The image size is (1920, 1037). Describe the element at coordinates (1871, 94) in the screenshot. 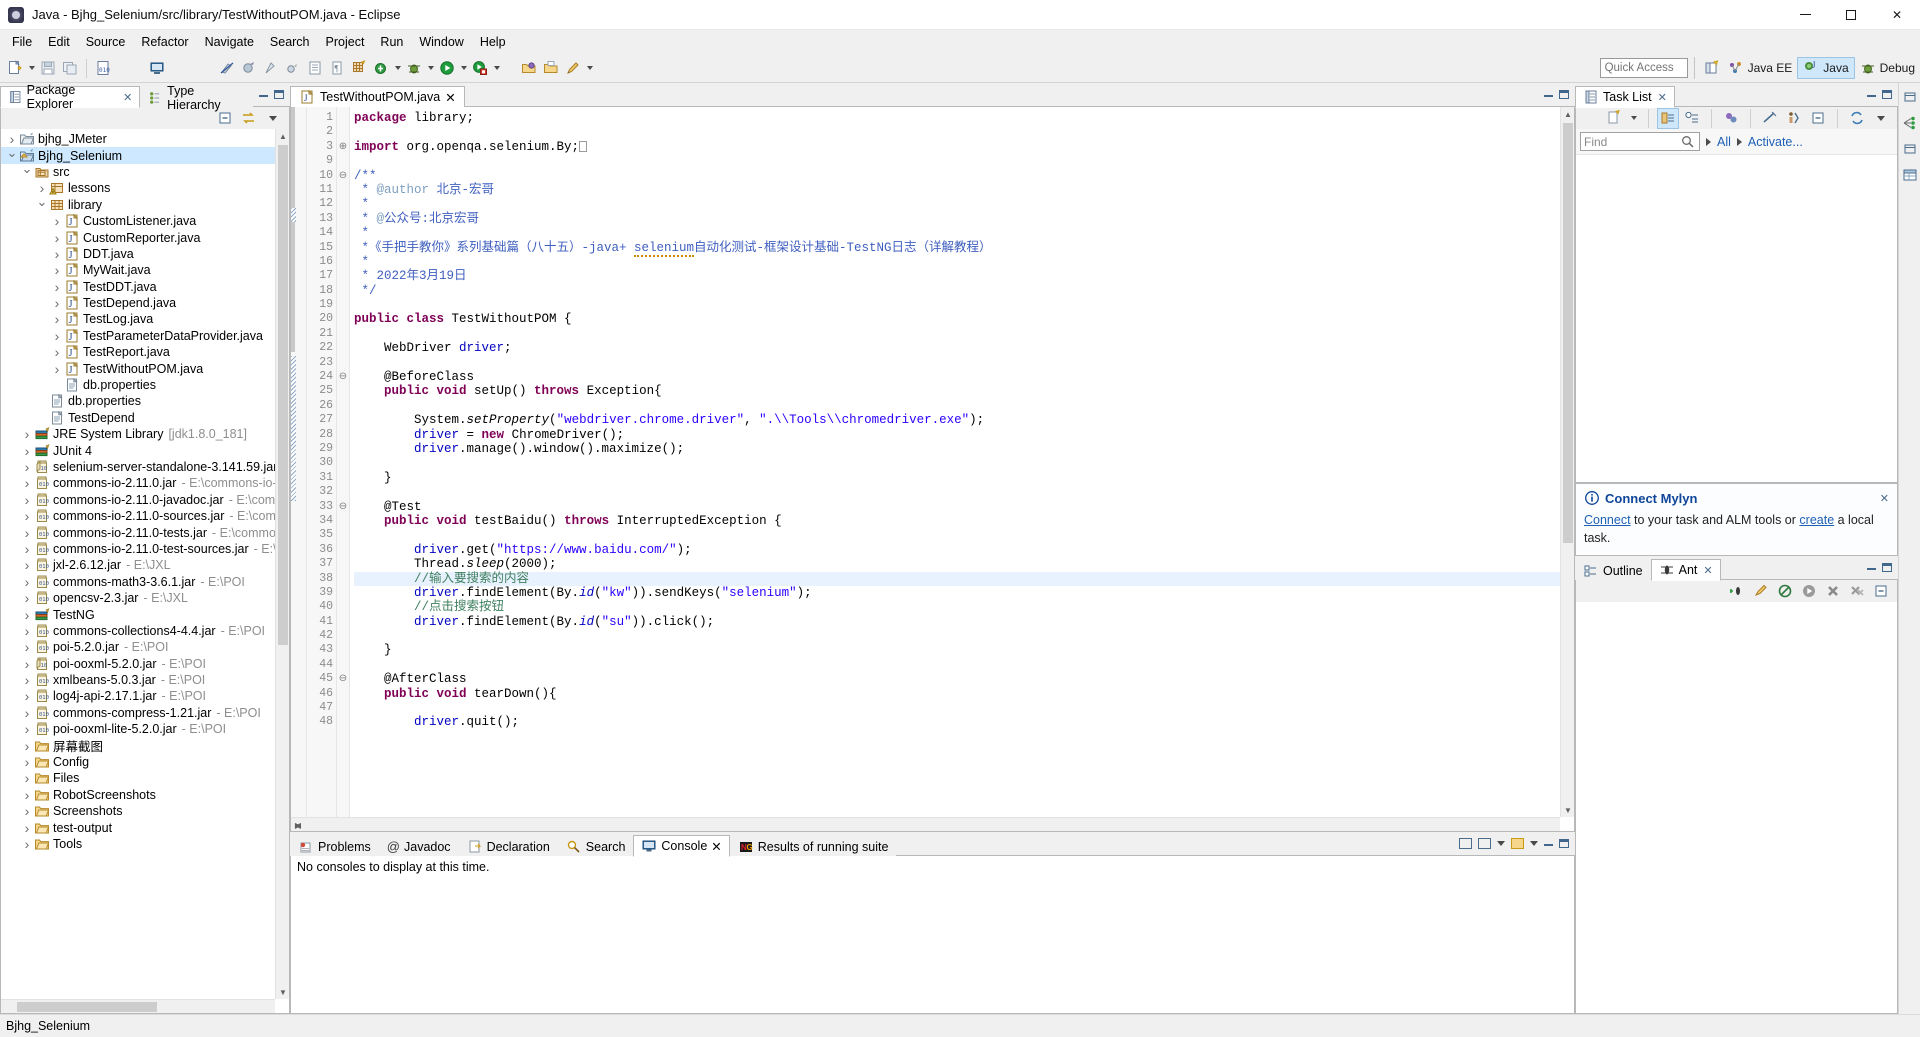

I see `minimize-view-icon` at that location.